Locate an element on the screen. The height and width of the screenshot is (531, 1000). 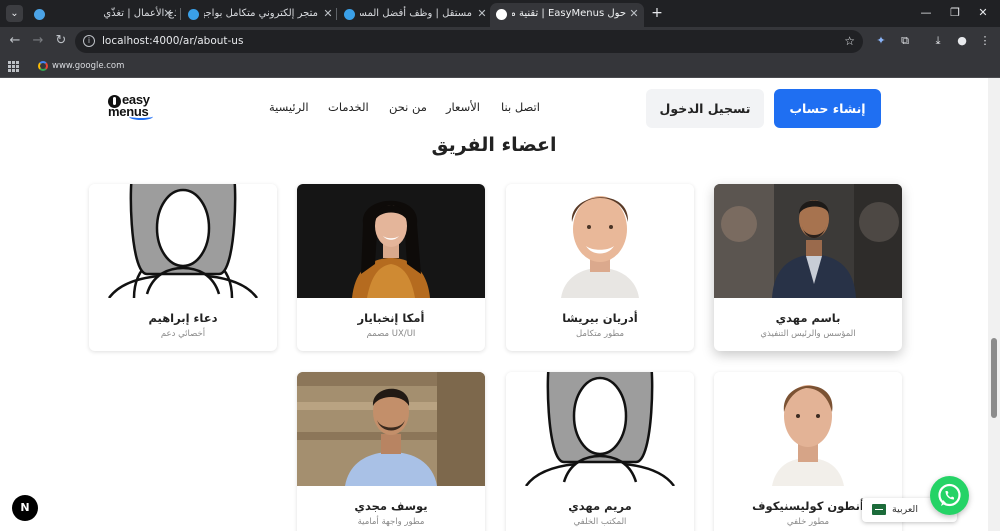
bookmarks-bar: www.google.com is located at coordinates (500, 67).